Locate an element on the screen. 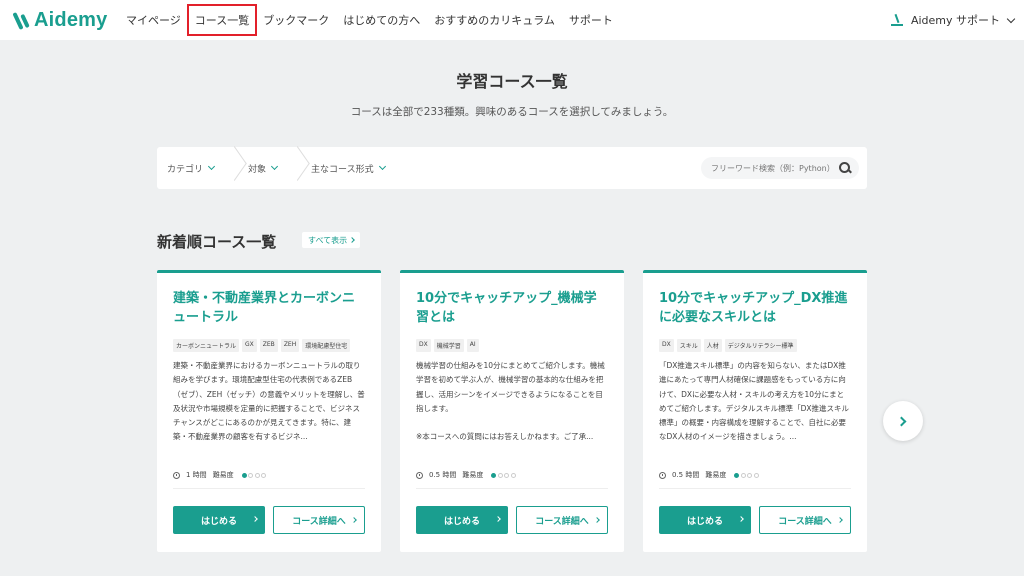 The height and width of the screenshot is (576, 1024). course-tags: DX 機械学習 AI is located at coordinates (512, 345).